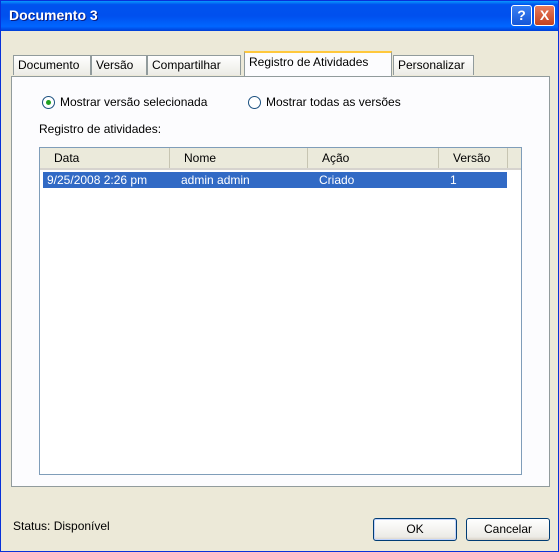 The height and width of the screenshot is (552, 559). I want to click on close-button: X, so click(544, 15).